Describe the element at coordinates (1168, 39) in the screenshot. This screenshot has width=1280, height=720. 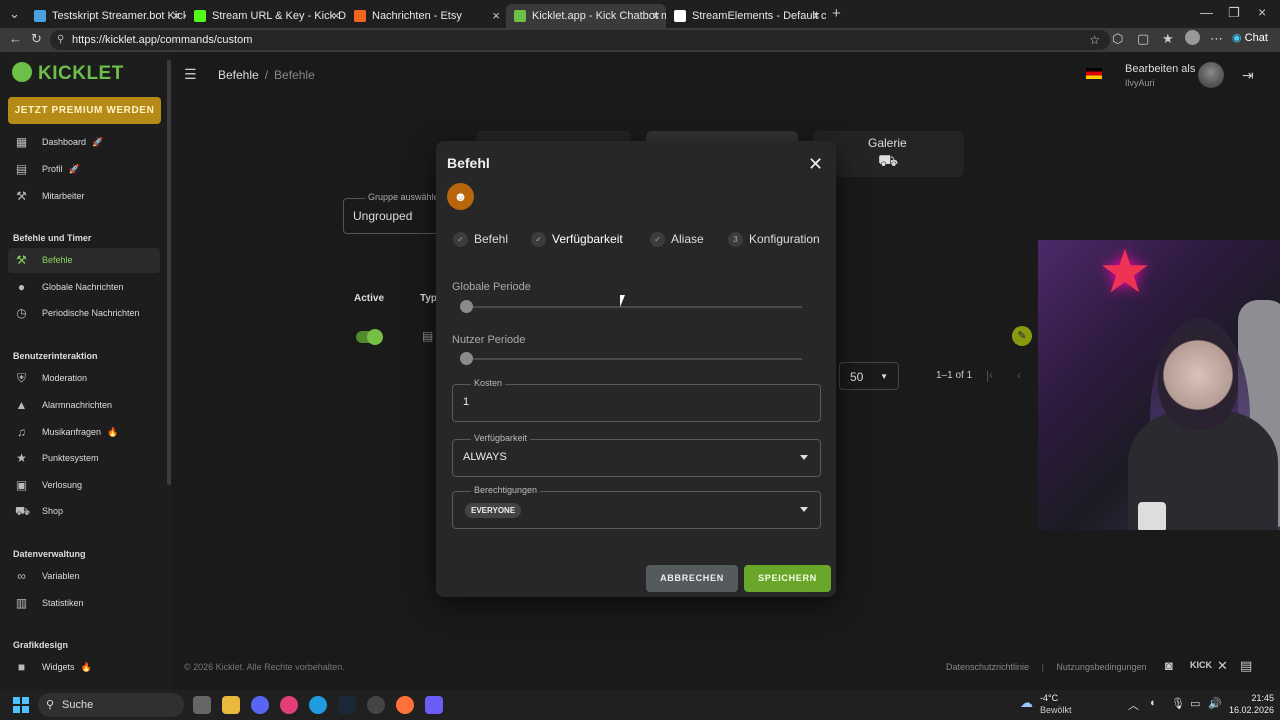
I see `favorites-icon: ★` at that location.